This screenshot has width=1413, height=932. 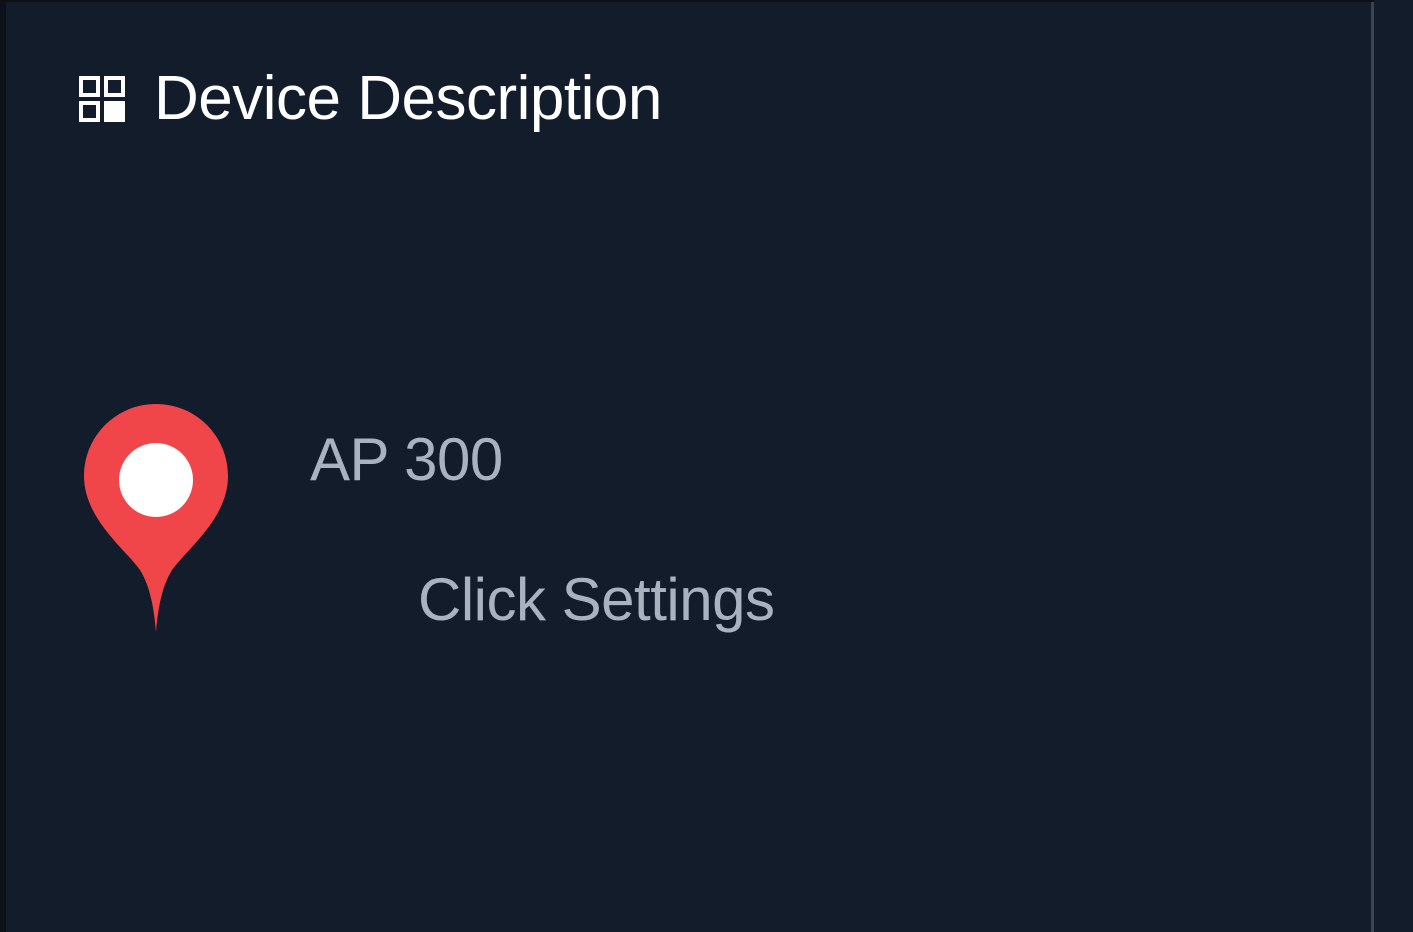 What do you see at coordinates (408, 98) in the screenshot?
I see `panel-title: Device Description` at bounding box center [408, 98].